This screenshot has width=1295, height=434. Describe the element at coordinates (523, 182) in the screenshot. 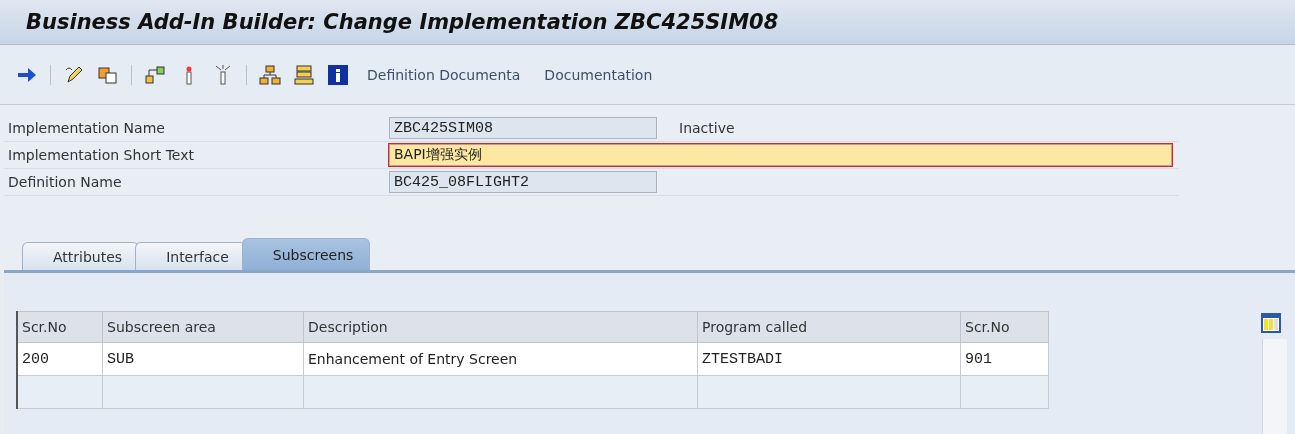

I see `display-field: BC425_08FLIGHT2` at that location.